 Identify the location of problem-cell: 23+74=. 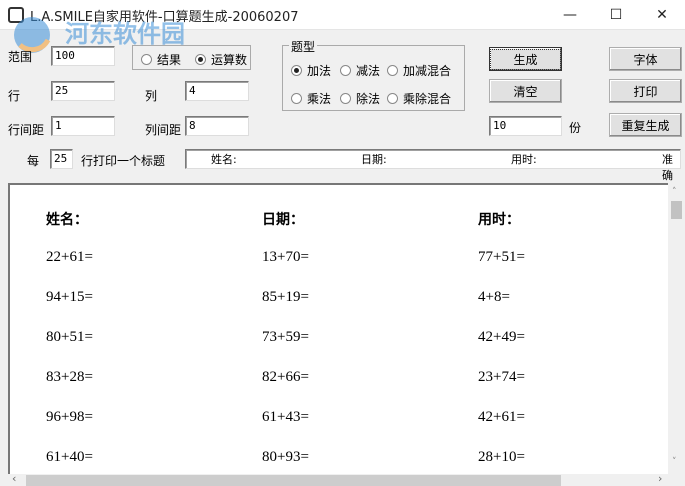
(501, 377).